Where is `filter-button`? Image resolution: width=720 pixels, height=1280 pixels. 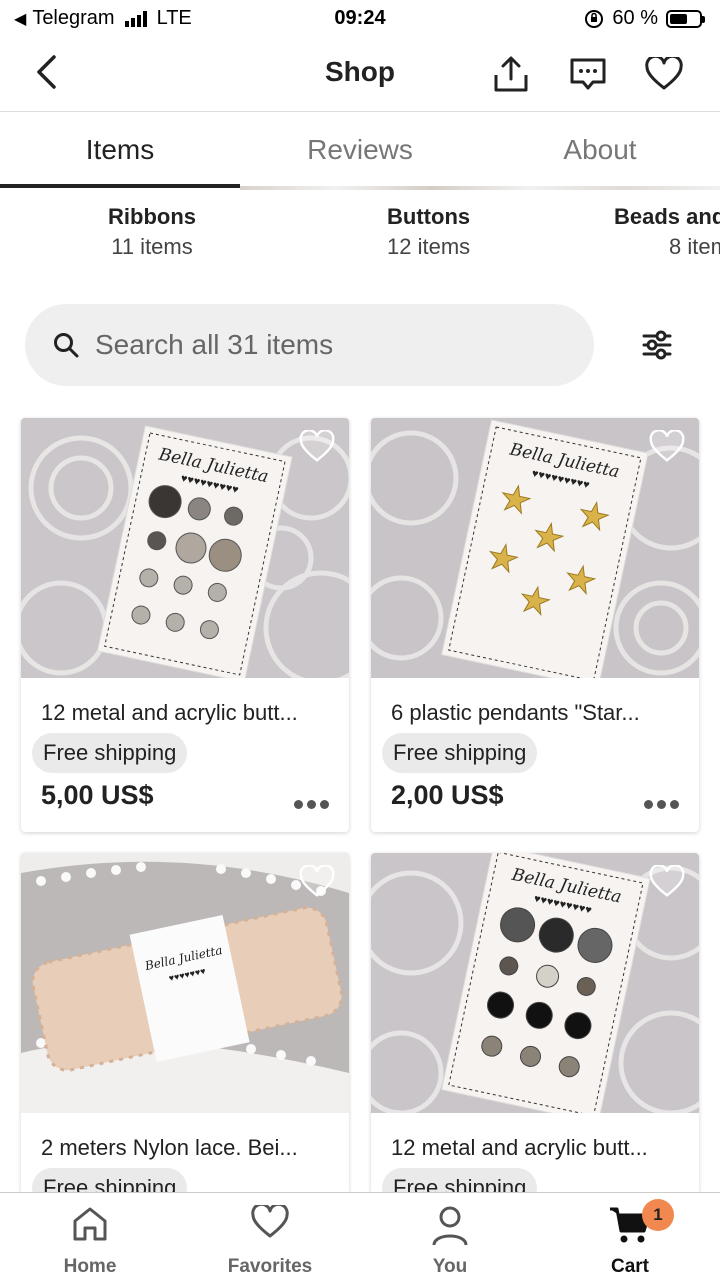 filter-button is located at coordinates (657, 345).